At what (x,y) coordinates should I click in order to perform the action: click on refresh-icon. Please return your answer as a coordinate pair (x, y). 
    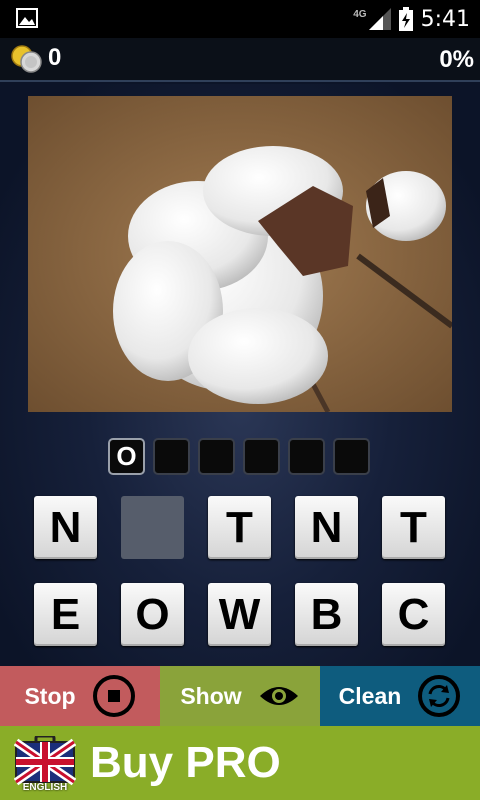
    Looking at the image, I should click on (439, 696).